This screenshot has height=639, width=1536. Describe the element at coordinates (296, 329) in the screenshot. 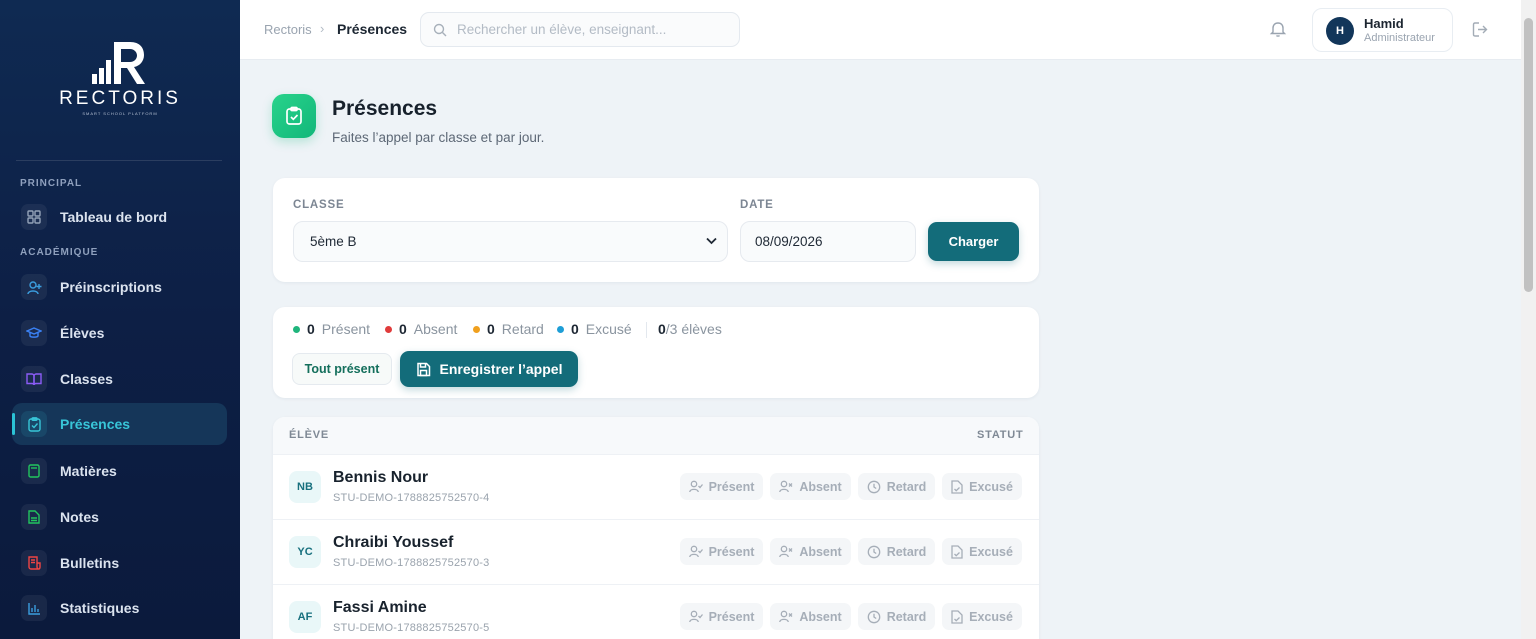

I see `present-dot` at that location.